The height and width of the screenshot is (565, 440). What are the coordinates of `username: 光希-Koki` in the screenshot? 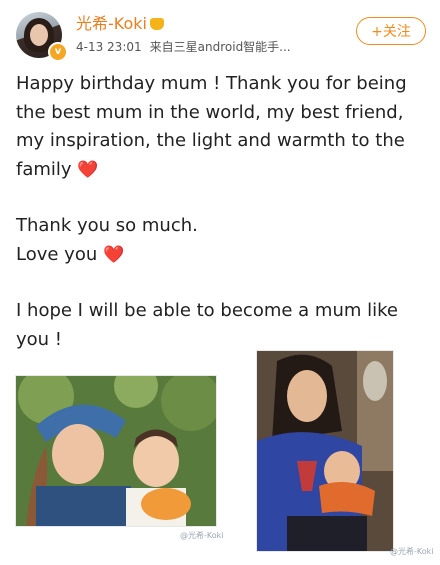 It's located at (120, 22).